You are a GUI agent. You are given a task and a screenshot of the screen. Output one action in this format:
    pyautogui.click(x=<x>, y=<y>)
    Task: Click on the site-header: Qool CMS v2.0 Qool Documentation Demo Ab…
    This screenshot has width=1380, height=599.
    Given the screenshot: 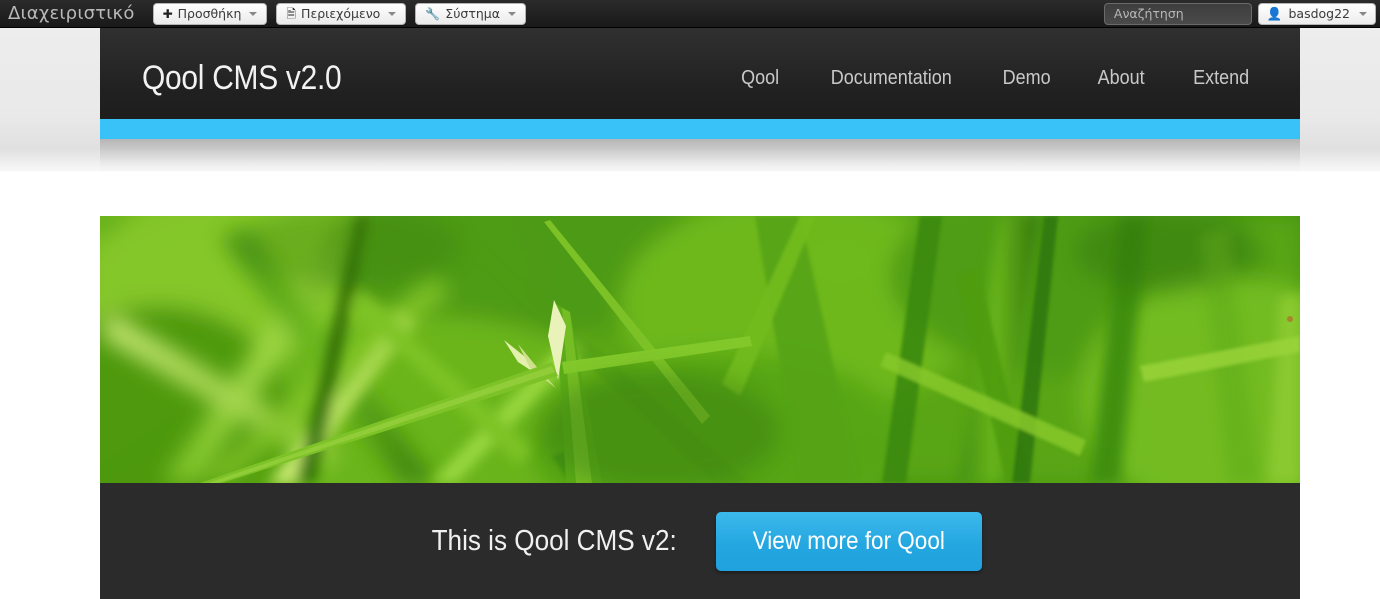 What is the action you would take?
    pyautogui.click(x=700, y=78)
    